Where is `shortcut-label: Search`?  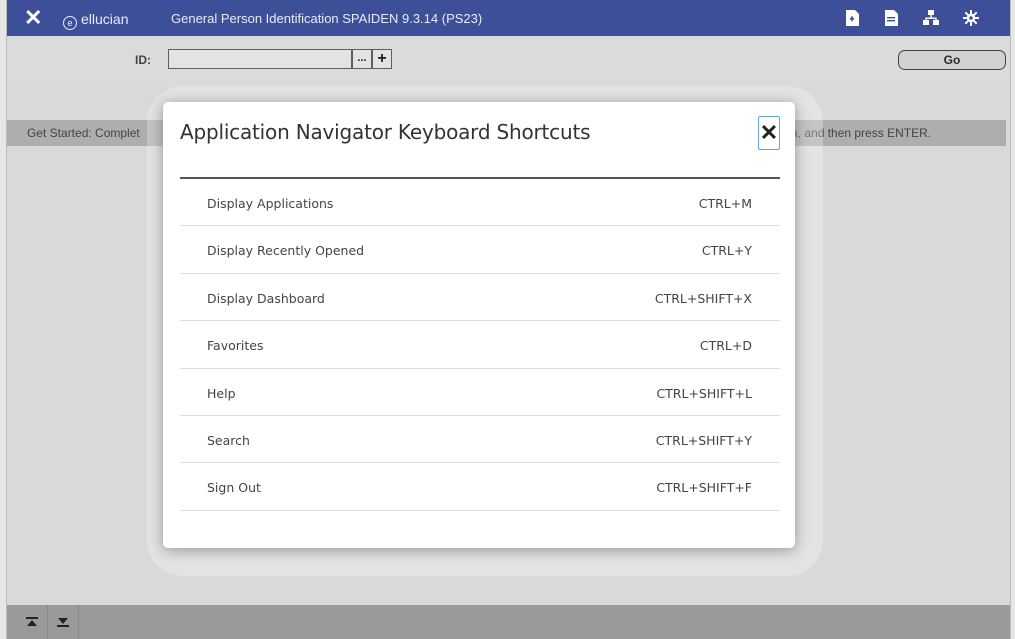 shortcut-label: Search is located at coordinates (228, 440).